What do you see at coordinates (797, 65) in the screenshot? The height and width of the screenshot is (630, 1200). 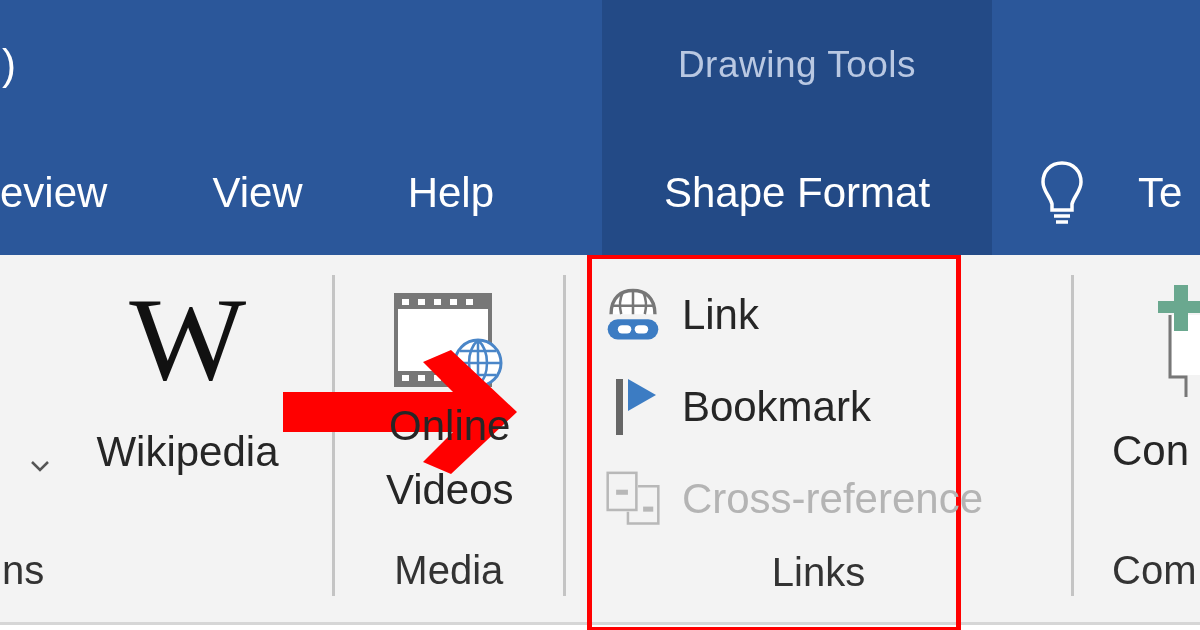 I see `contextual-group-title: Drawing Tools` at bounding box center [797, 65].